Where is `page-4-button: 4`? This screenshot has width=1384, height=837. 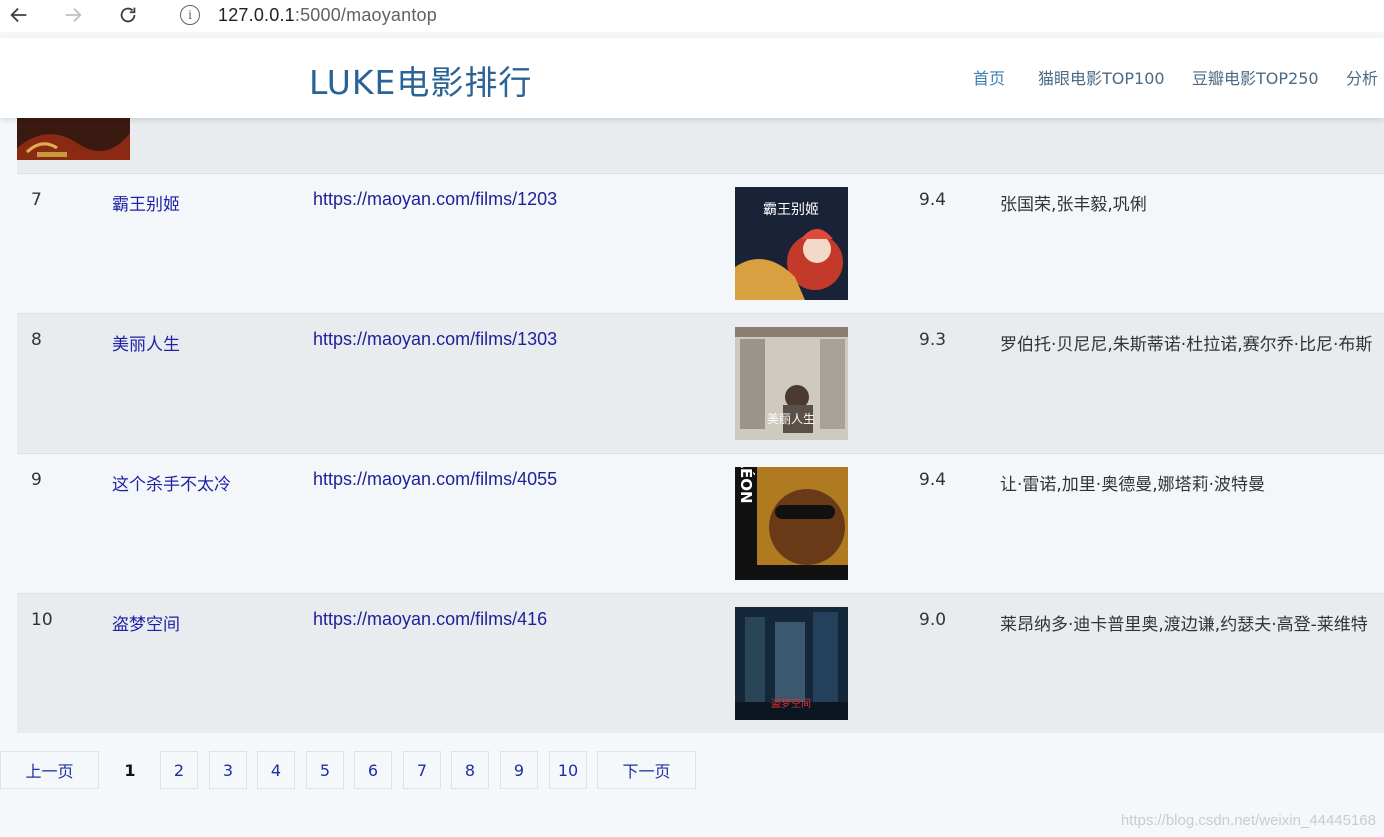 page-4-button: 4 is located at coordinates (276, 770).